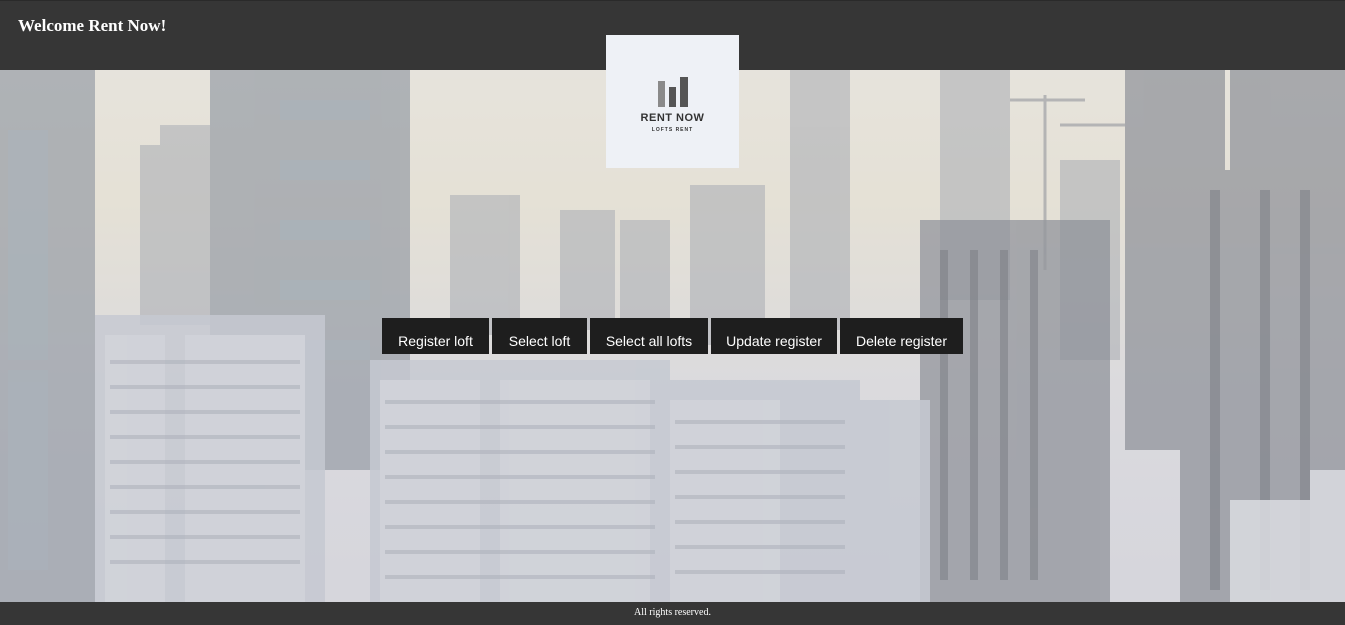 The image size is (1345, 625). I want to click on register-loft-button: Register loft, so click(435, 336).